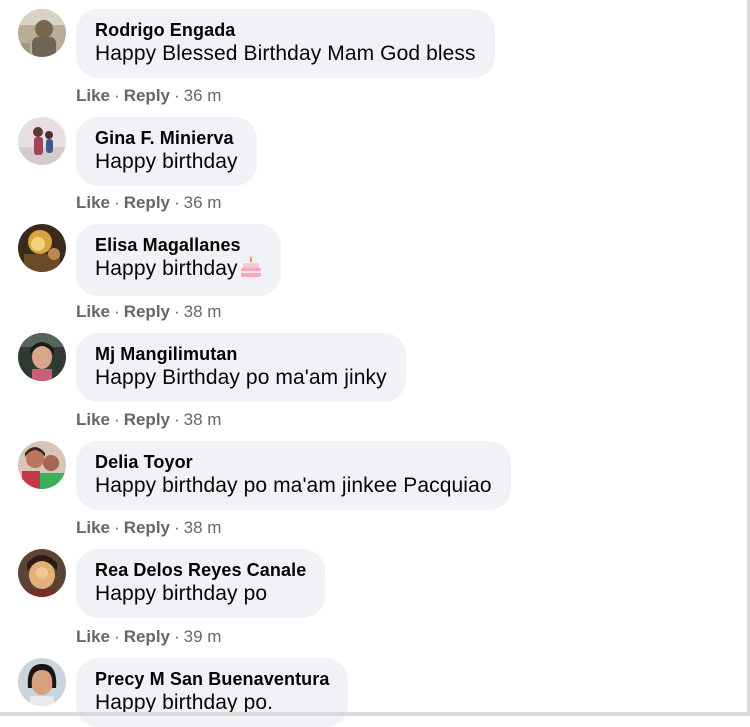 The height and width of the screenshot is (727, 750). I want to click on birthday-cake-icon, so click(251, 270).